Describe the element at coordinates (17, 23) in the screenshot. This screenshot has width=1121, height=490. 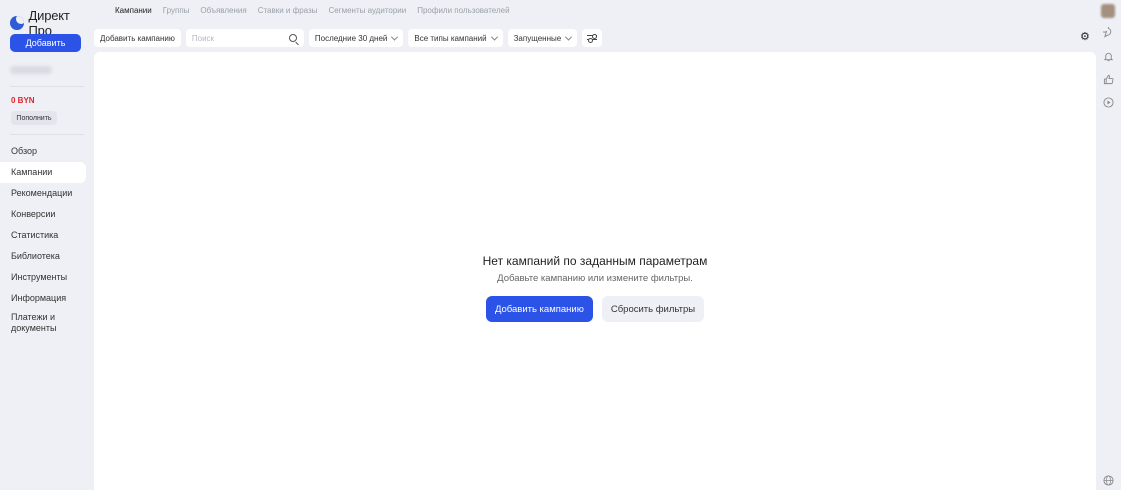
I see `direct-logo-icon` at that location.